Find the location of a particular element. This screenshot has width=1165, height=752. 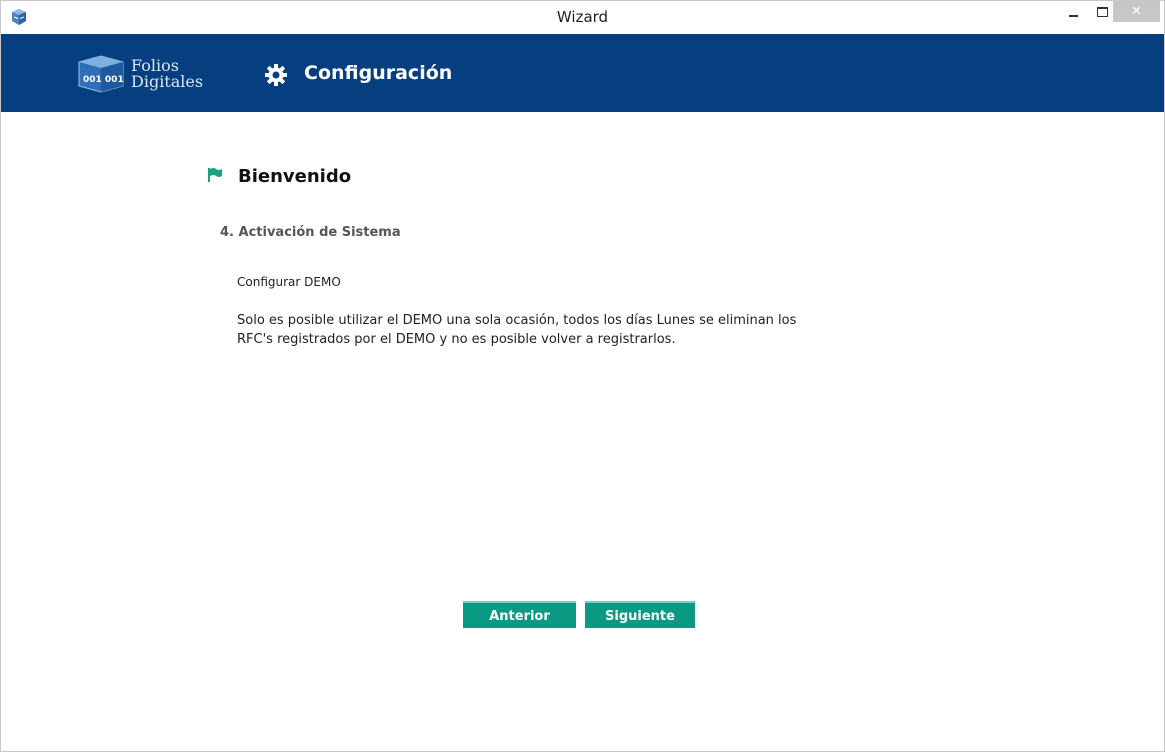

title-bar: Wizard ✕ is located at coordinates (582, 17).